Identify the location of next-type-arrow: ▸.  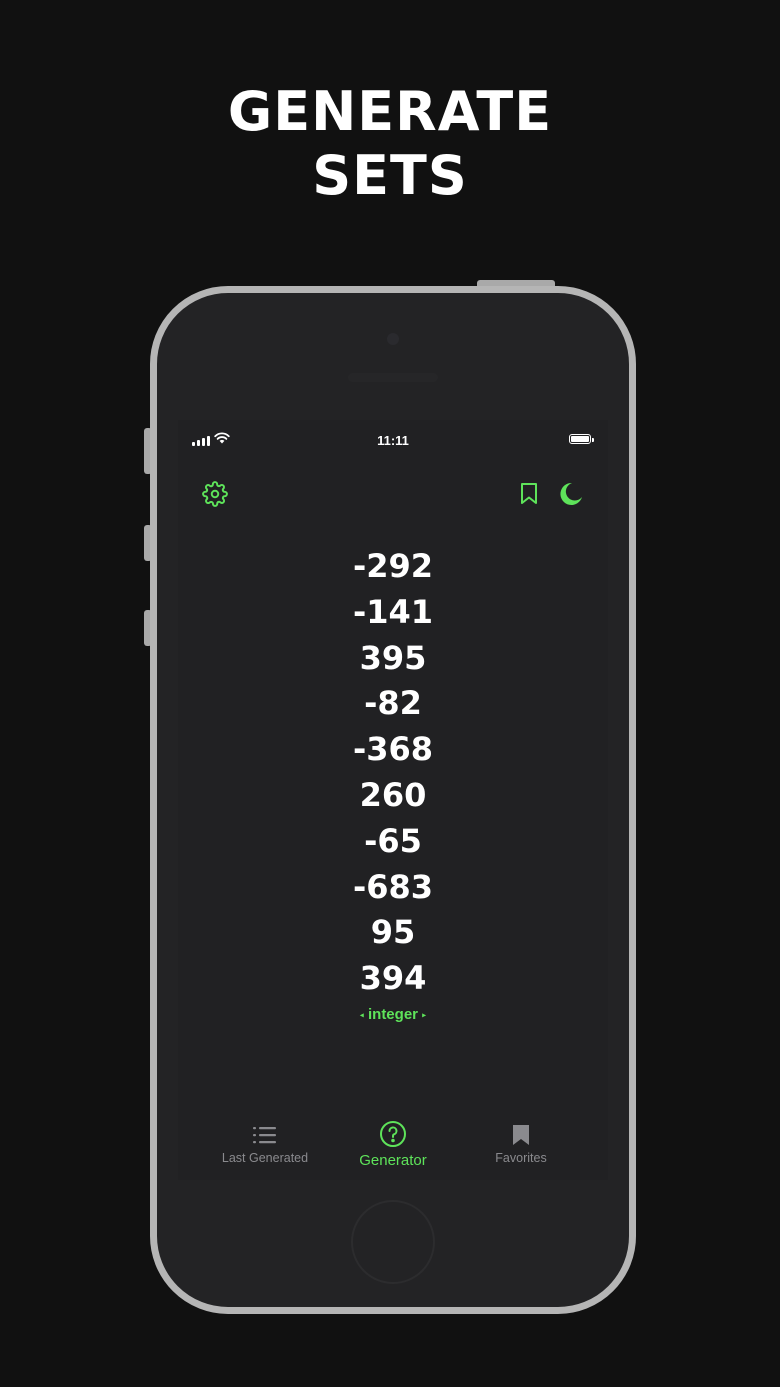
(424, 1015).